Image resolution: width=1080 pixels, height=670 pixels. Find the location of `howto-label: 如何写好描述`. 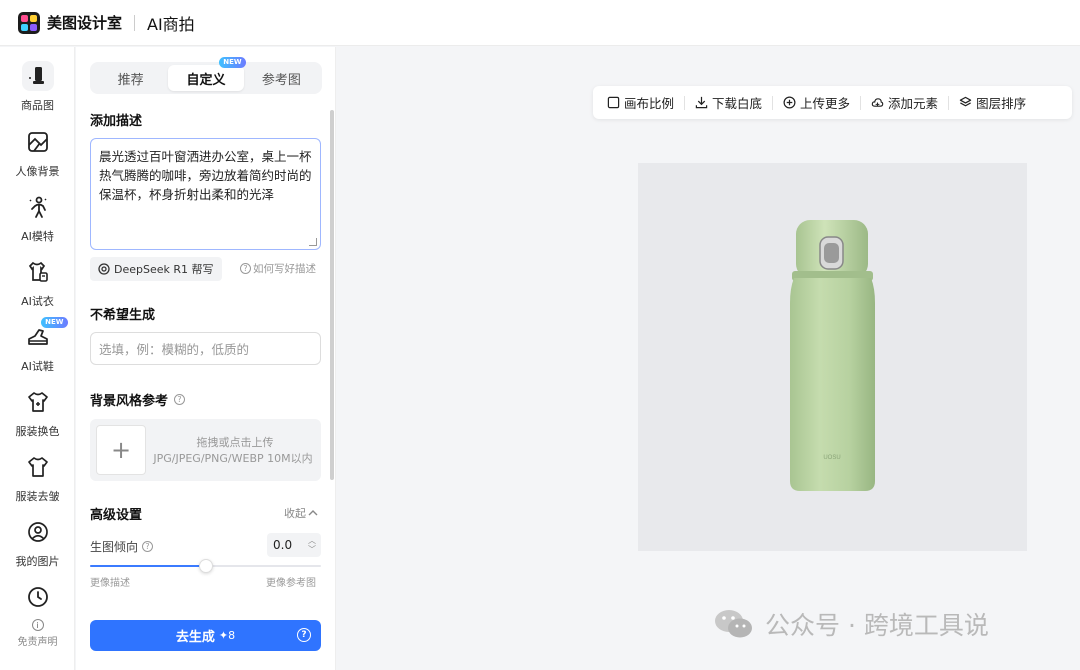

howto-label: 如何写好描述 is located at coordinates (284, 269).